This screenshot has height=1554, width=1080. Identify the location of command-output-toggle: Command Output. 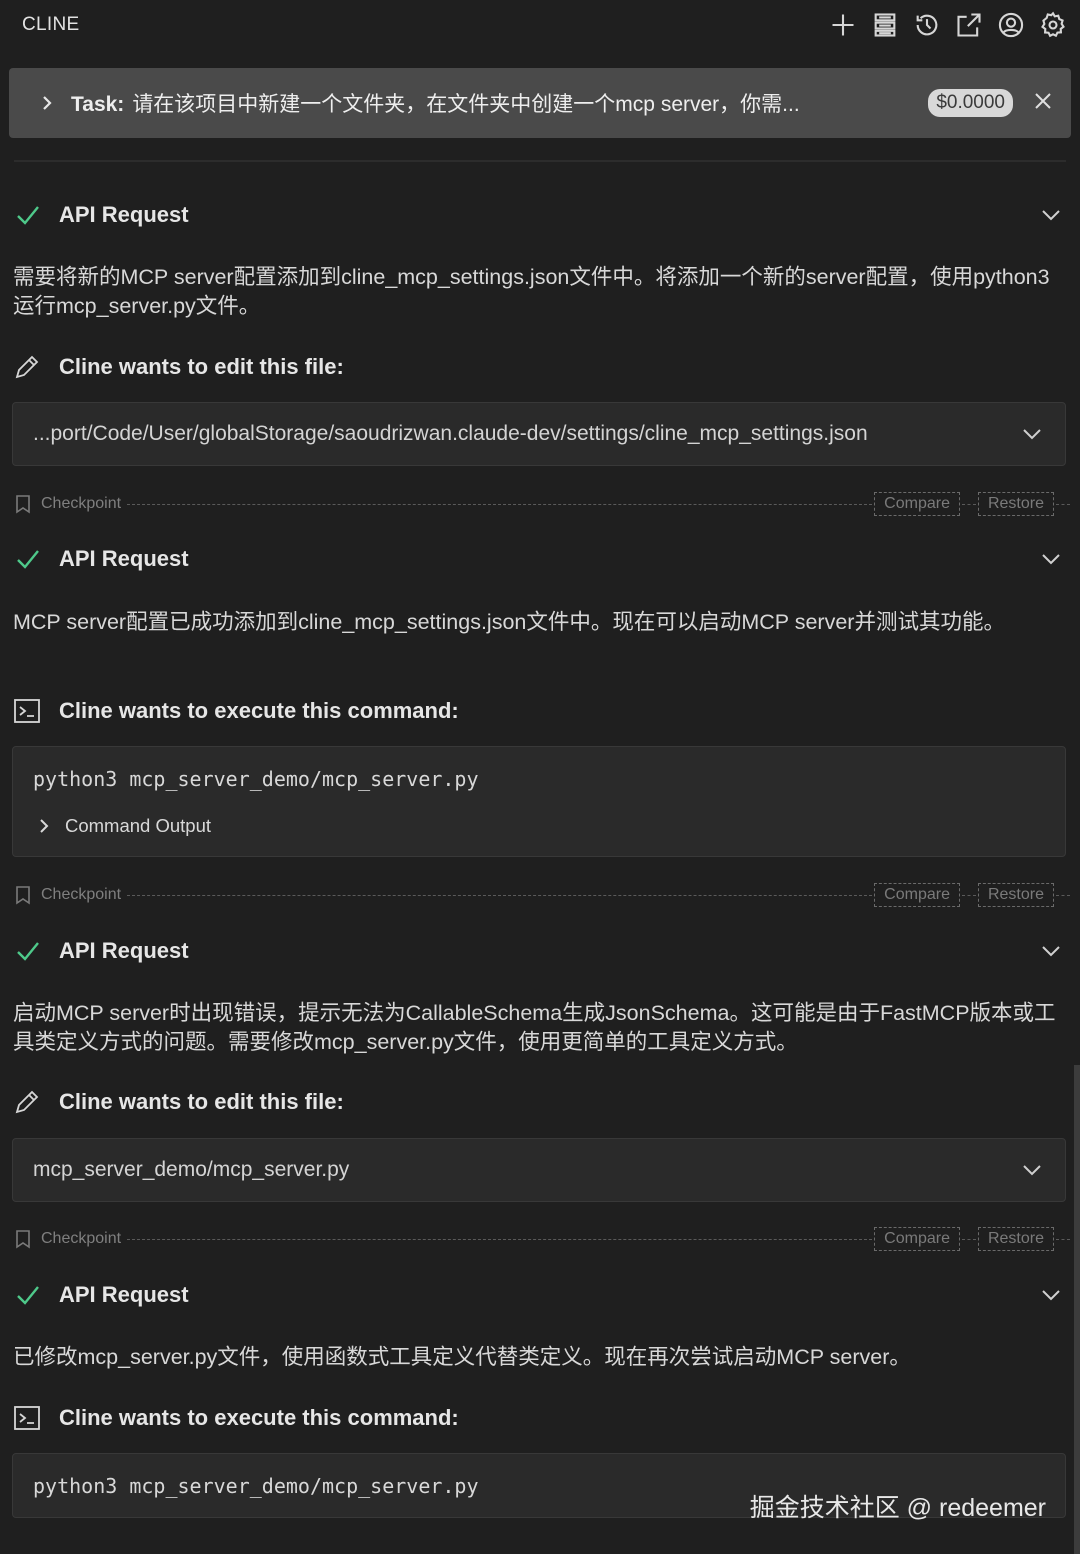
(539, 819).